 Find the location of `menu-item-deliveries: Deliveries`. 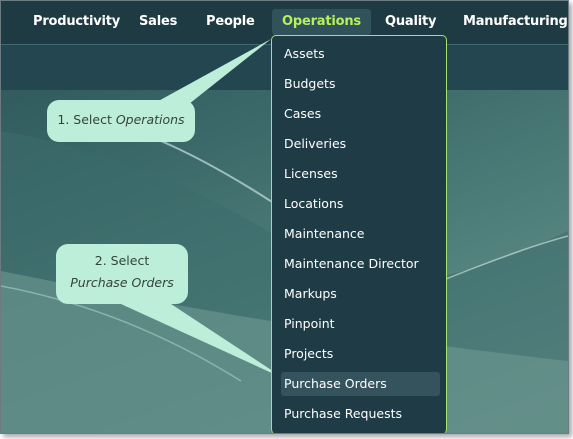

menu-item-deliveries: Deliveries is located at coordinates (360, 144).